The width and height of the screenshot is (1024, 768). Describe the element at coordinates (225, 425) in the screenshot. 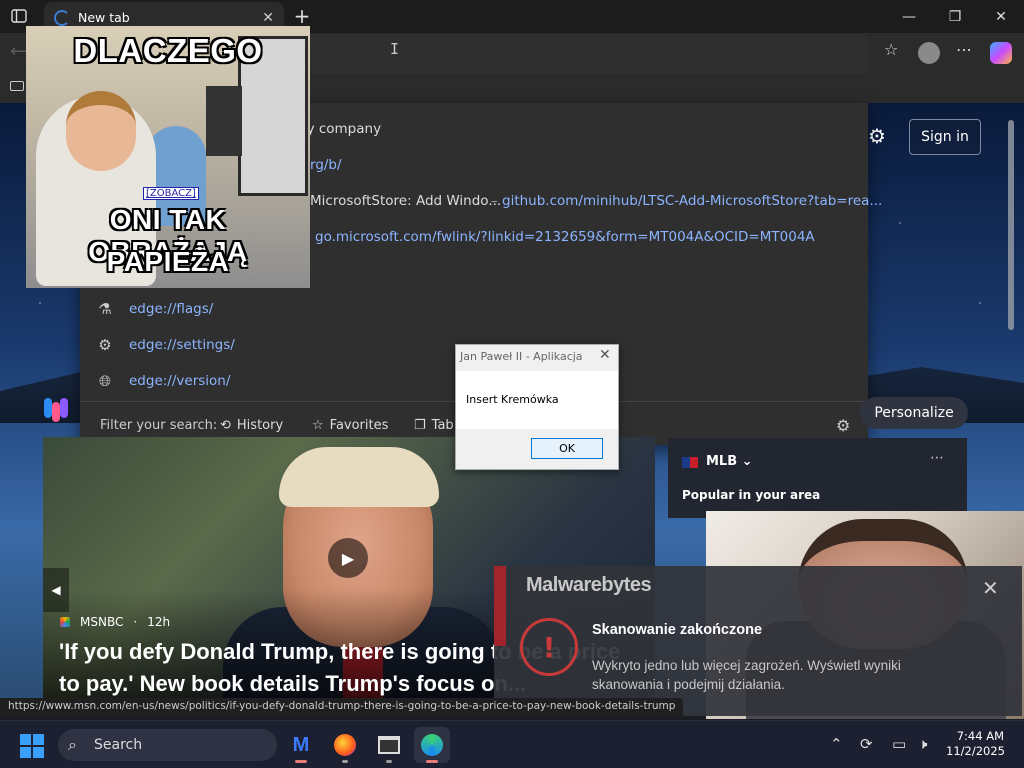

I see `history-icon: ⟲` at that location.